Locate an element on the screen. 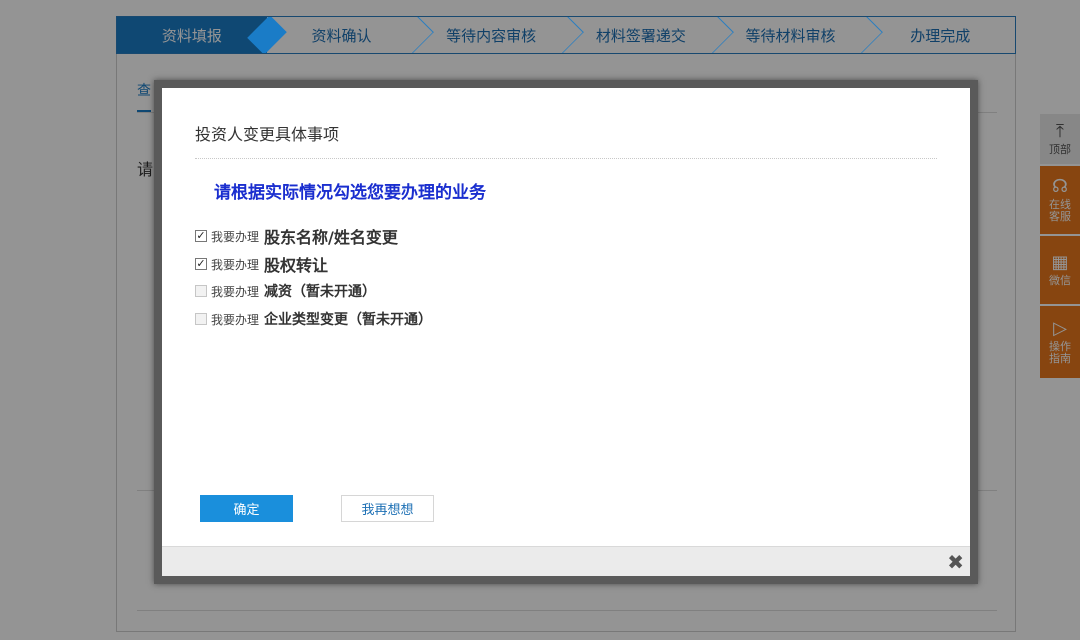 This screenshot has height=640, width=1080. option-capital-reduction: 我要办理 减资（暂未开通） is located at coordinates (285, 291).